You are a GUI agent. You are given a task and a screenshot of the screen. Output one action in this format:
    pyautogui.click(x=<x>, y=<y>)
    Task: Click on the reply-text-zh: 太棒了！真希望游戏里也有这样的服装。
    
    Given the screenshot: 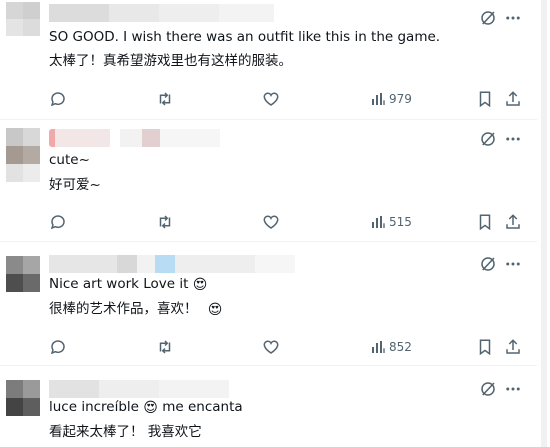 What is the action you would take?
    pyautogui.click(x=170, y=61)
    